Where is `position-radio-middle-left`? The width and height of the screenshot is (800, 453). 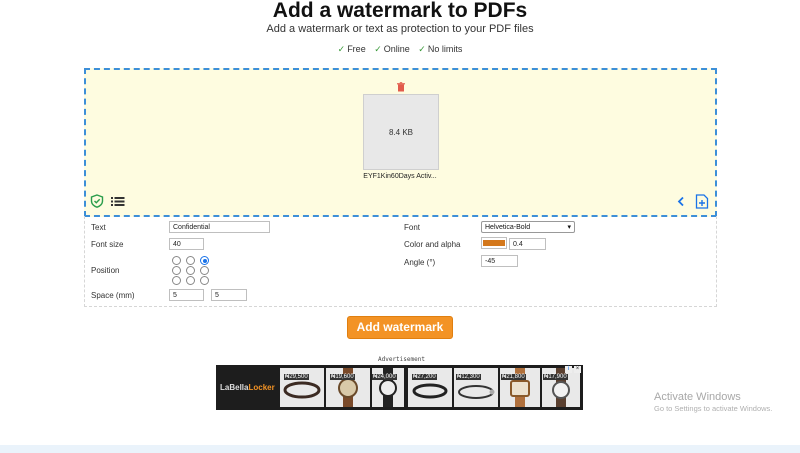 position-radio-middle-left is located at coordinates (176, 270).